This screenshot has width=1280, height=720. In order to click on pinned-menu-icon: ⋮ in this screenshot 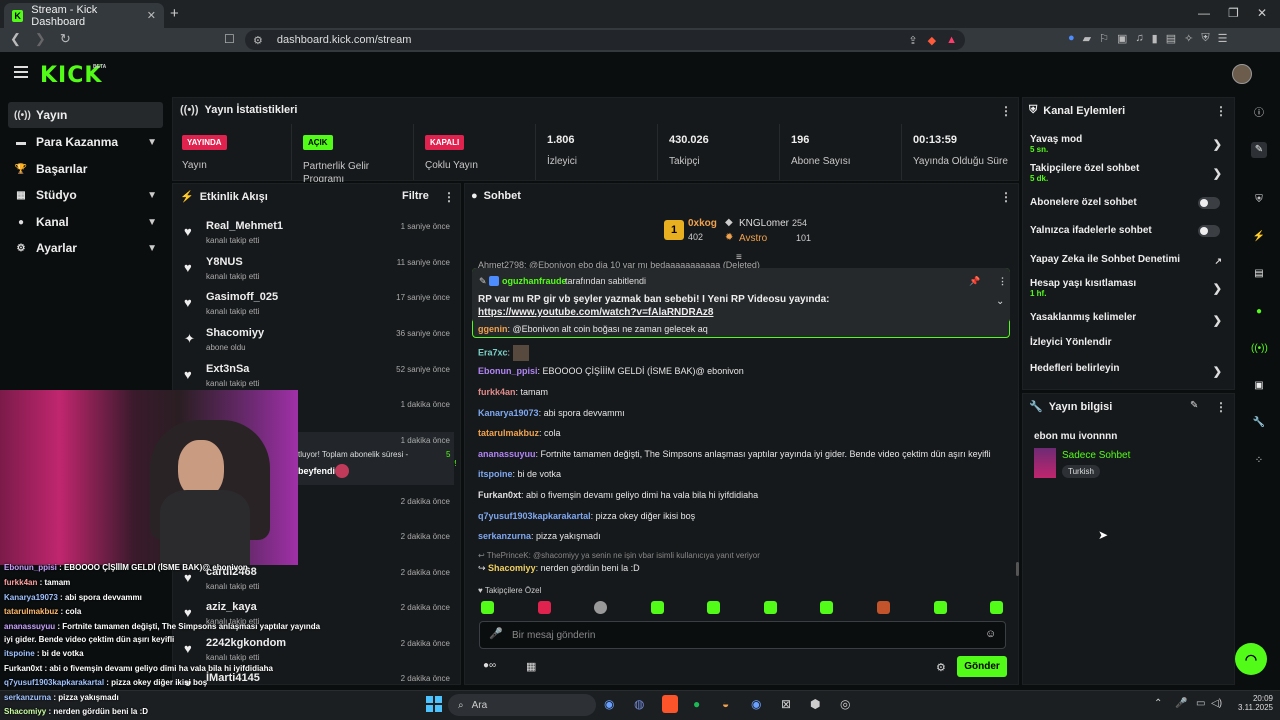, I will do `click(1002, 281)`.